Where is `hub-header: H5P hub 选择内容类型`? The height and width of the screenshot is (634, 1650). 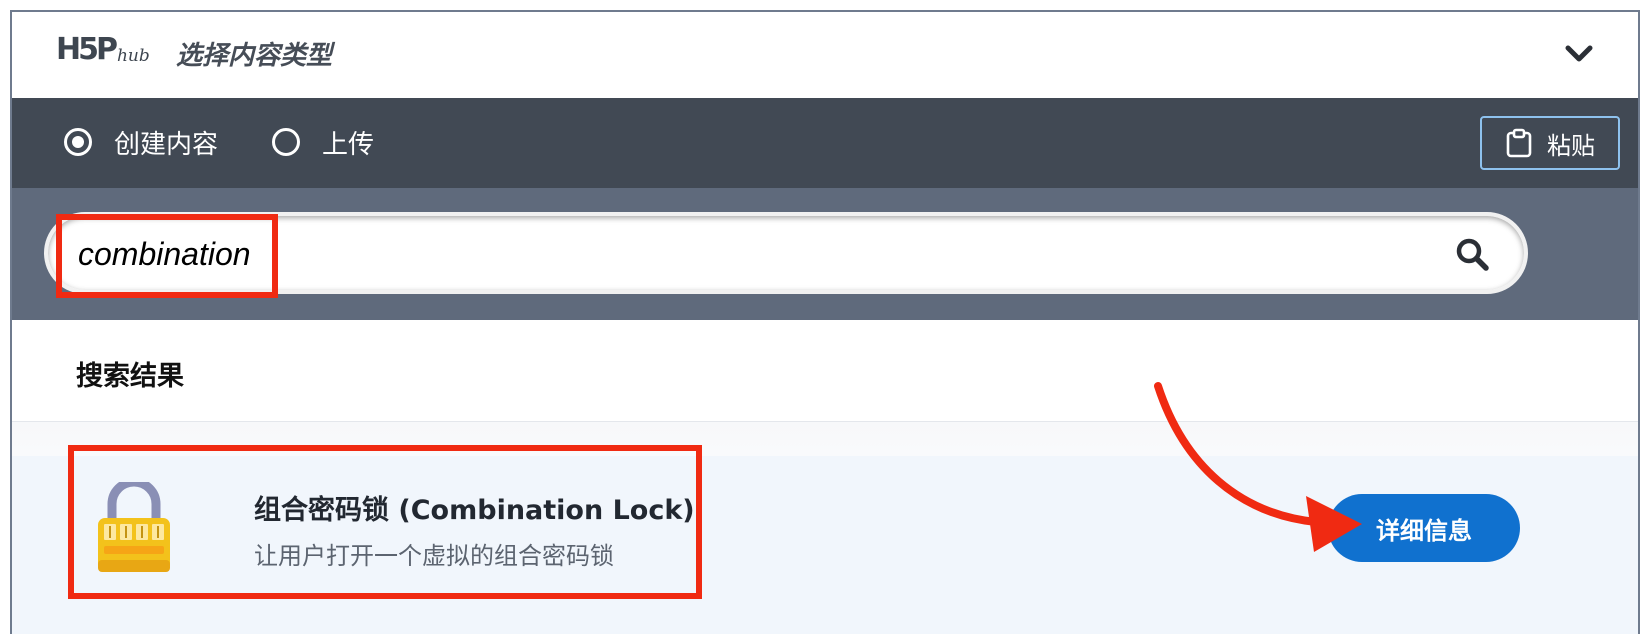 hub-header: H5P hub 选择内容类型 is located at coordinates (825, 55).